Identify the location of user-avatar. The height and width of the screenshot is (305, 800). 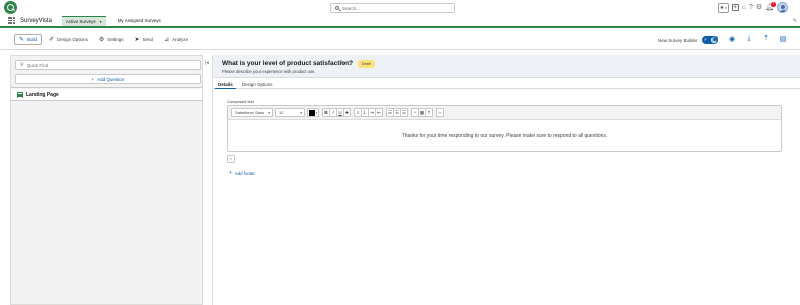
(782, 7).